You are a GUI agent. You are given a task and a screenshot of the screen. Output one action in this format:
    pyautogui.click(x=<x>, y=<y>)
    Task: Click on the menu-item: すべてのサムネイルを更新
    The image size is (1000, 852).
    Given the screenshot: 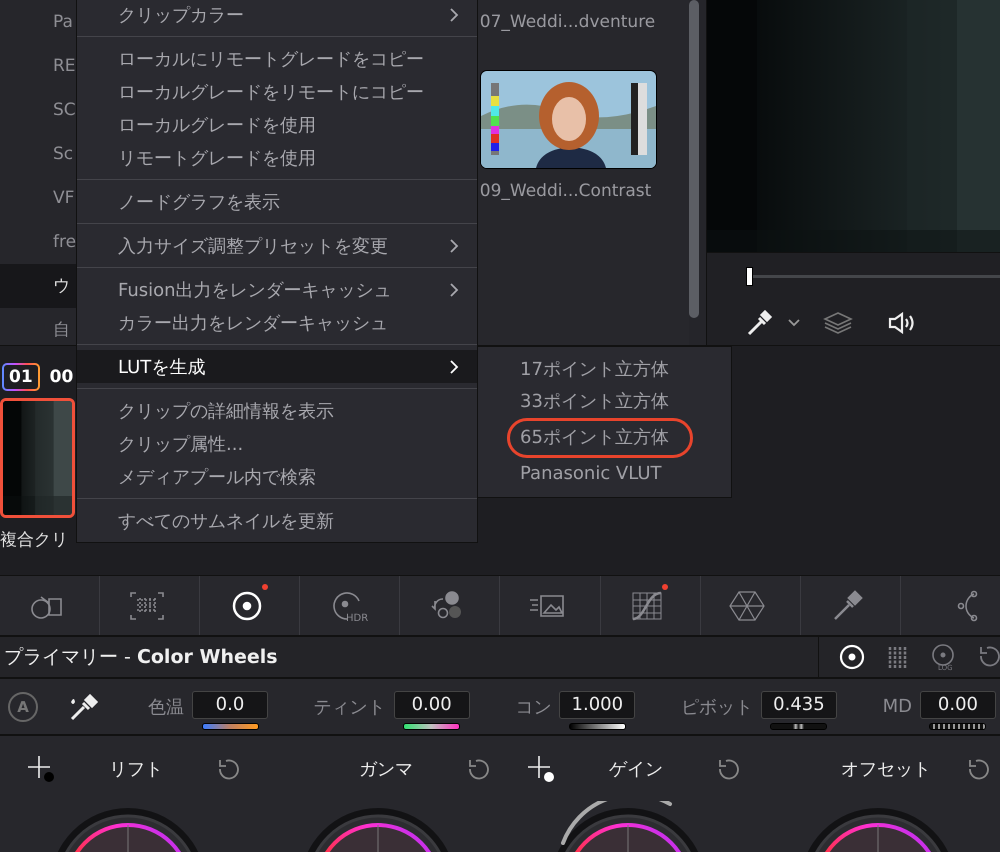 What is the action you would take?
    pyautogui.click(x=277, y=520)
    